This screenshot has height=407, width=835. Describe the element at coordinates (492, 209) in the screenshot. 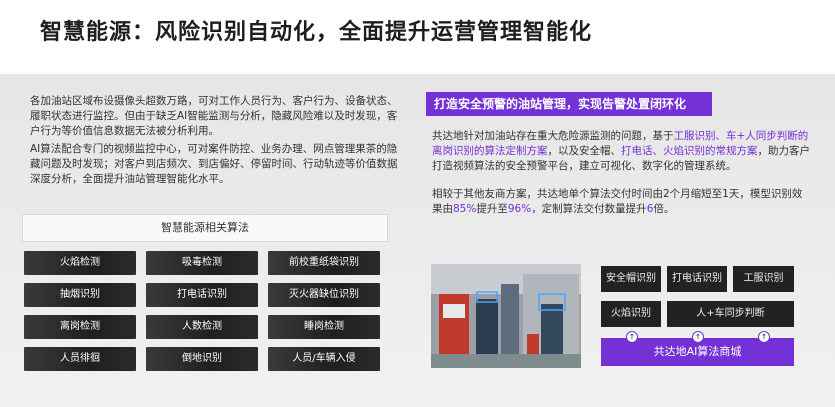

I see `text-segment: 提升至` at that location.